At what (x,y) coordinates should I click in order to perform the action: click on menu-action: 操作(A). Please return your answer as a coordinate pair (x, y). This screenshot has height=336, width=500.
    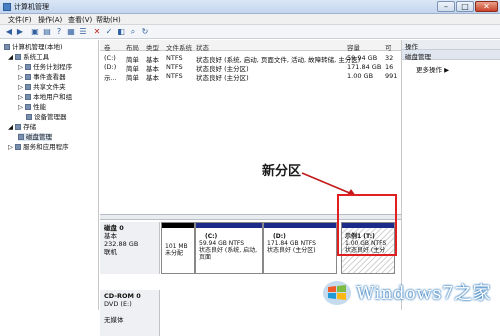
    Looking at the image, I should click on (50, 20).